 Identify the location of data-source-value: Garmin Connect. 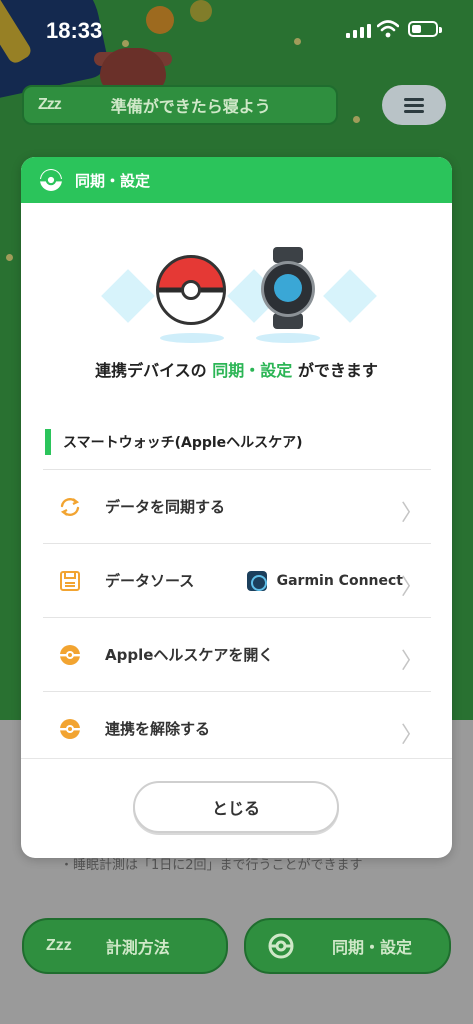
(324, 580).